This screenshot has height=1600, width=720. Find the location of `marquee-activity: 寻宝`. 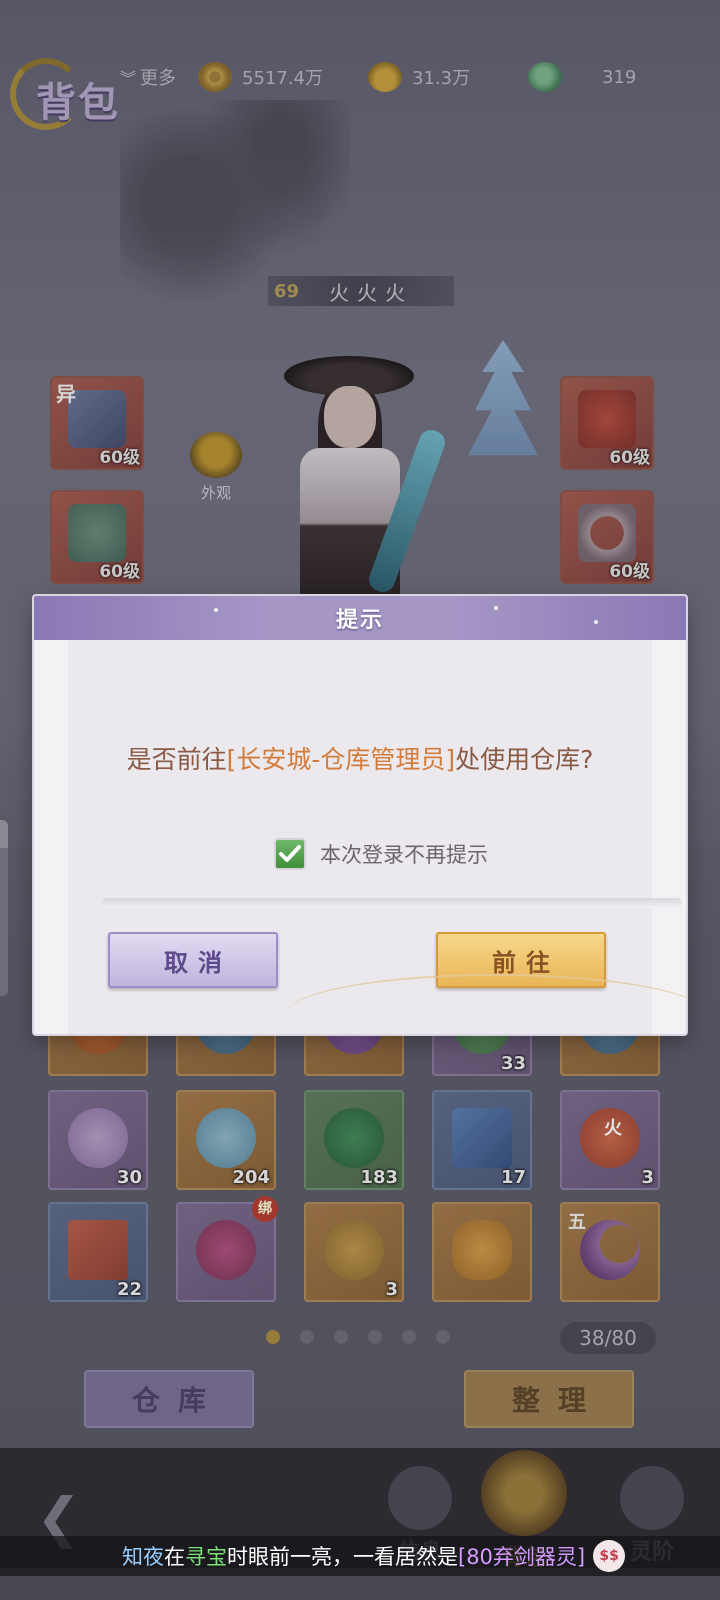

marquee-activity: 寻宝 is located at coordinates (206, 1557).